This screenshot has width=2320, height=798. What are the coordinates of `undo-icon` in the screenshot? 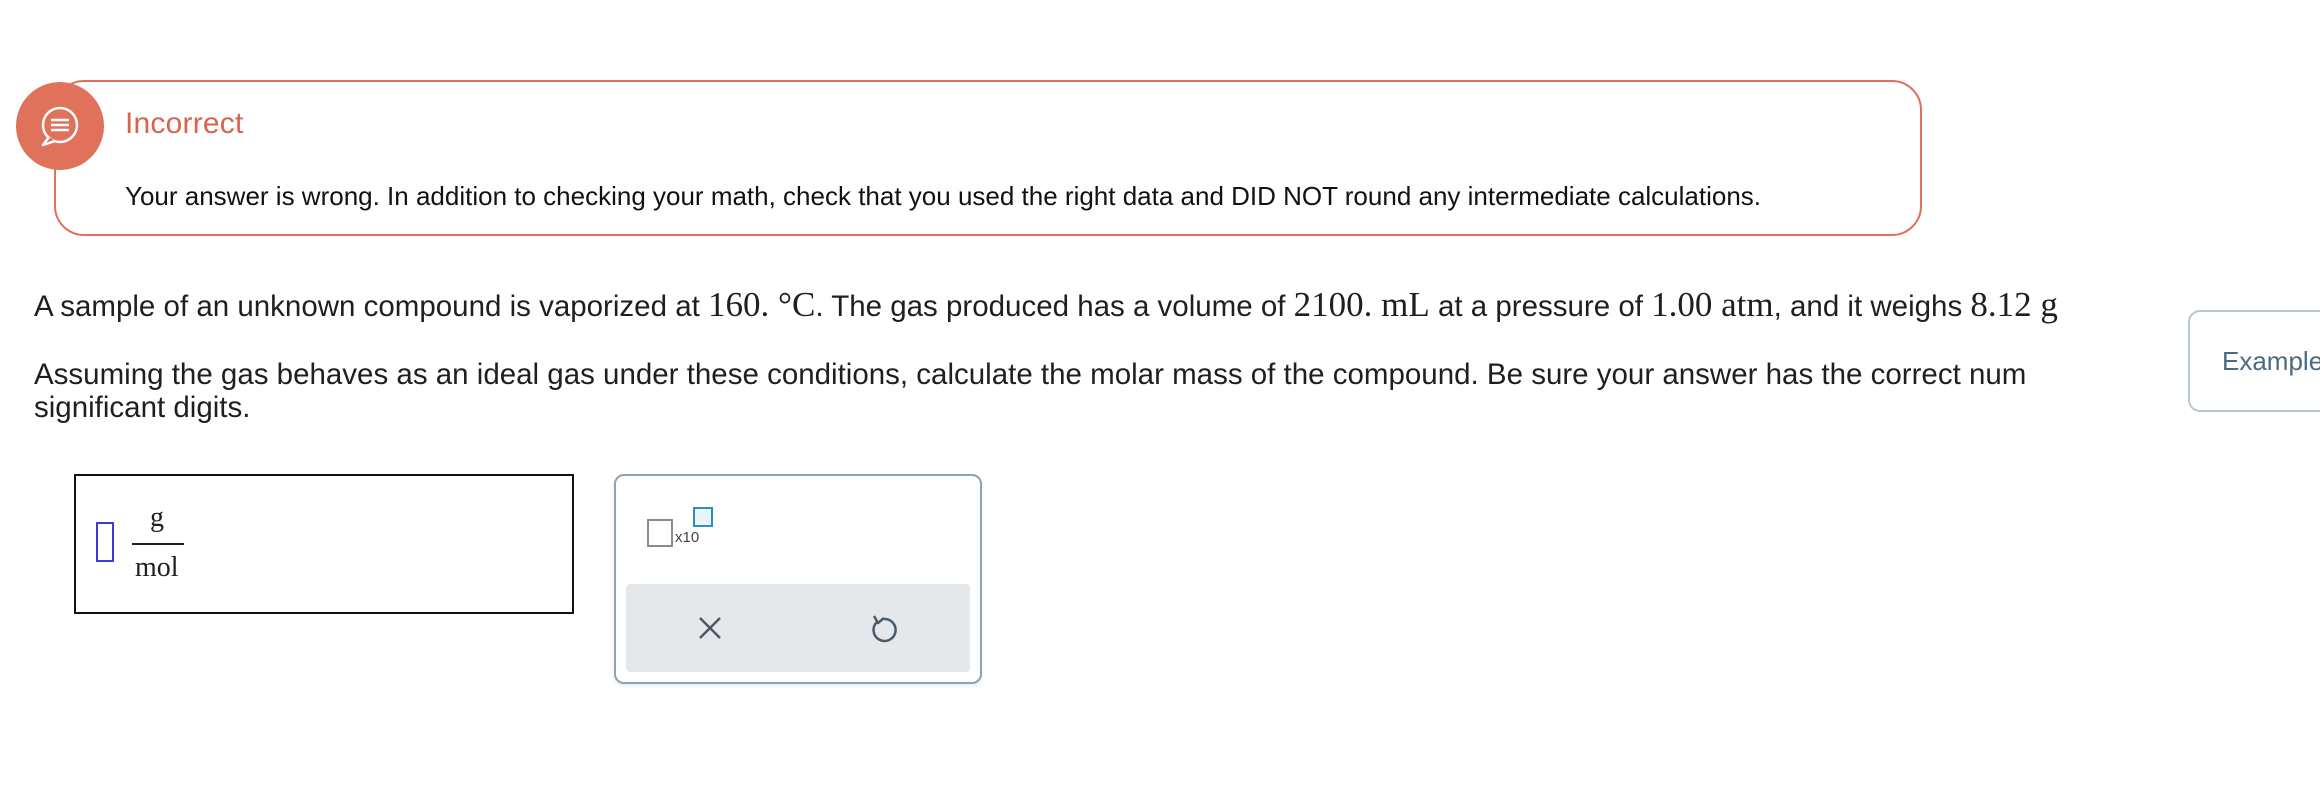 It's located at (884, 629).